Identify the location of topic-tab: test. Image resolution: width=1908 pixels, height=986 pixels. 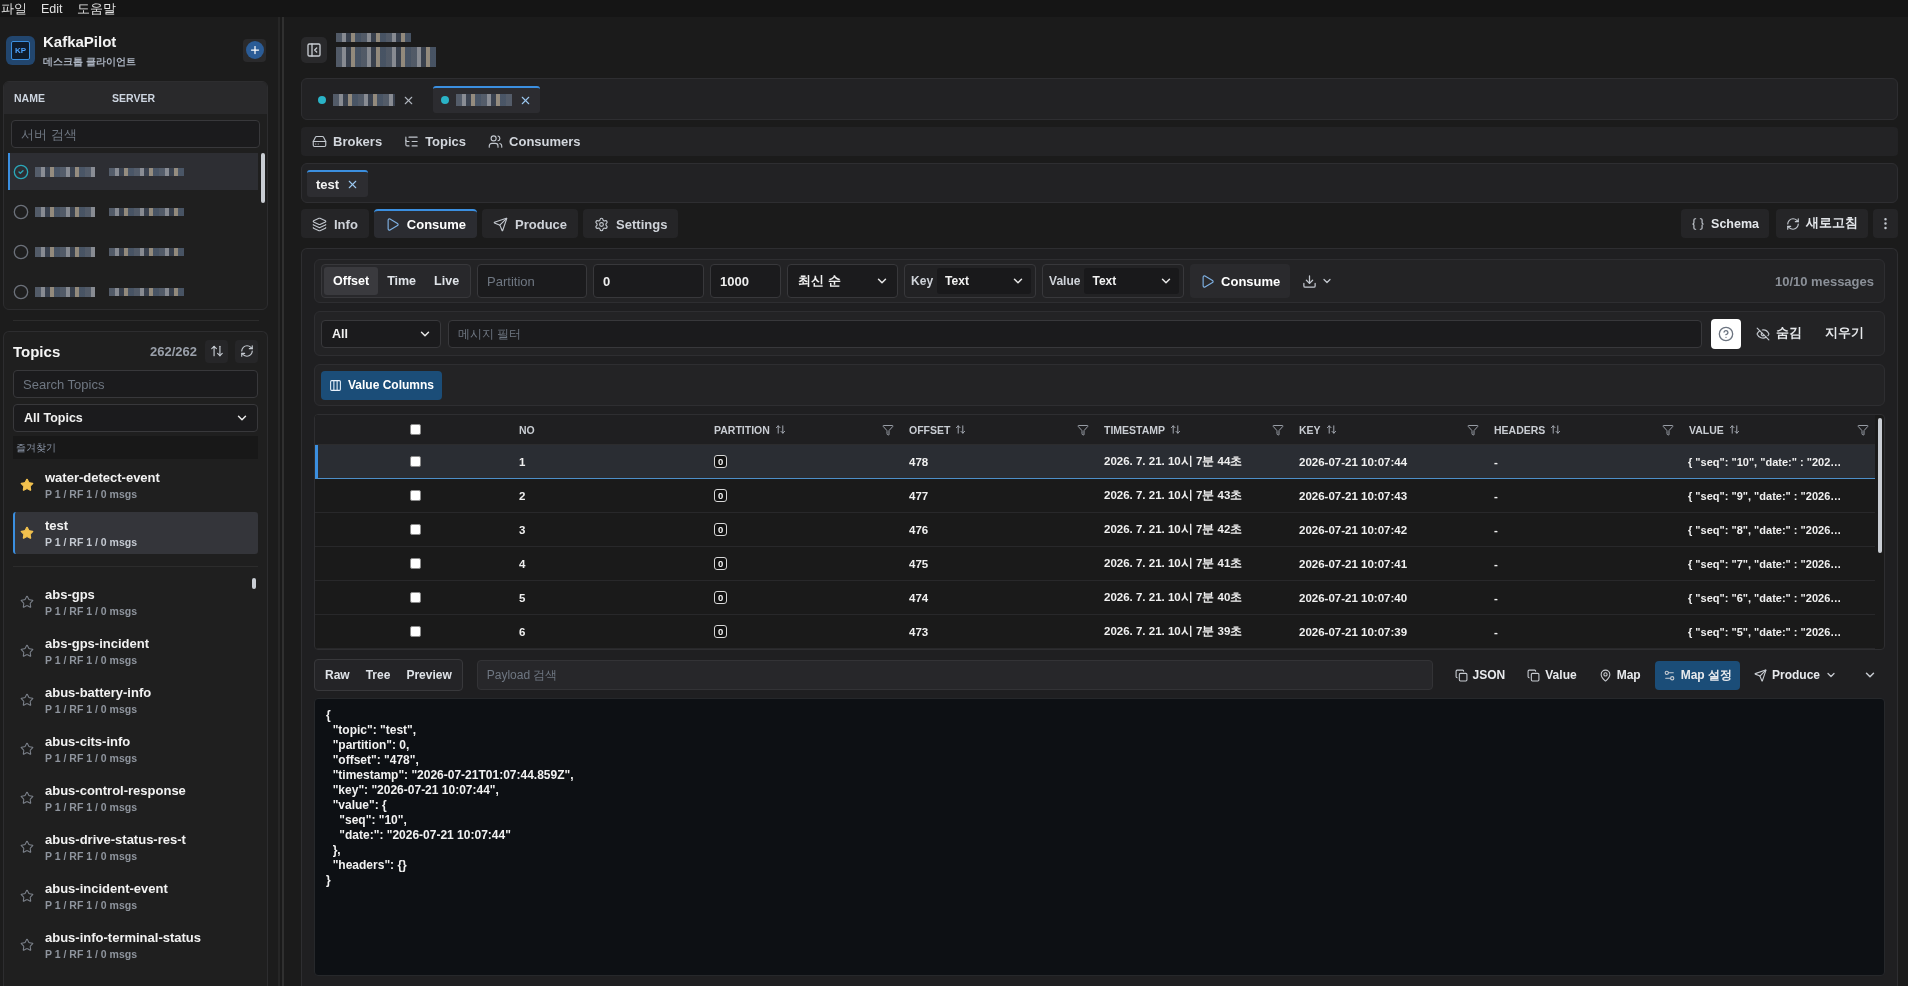
(338, 183).